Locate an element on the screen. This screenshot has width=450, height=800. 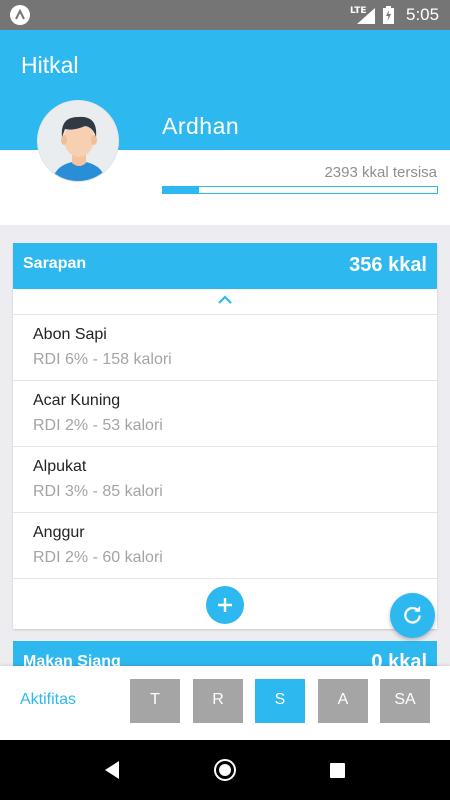
calorie-progress-fill is located at coordinates (181, 190).